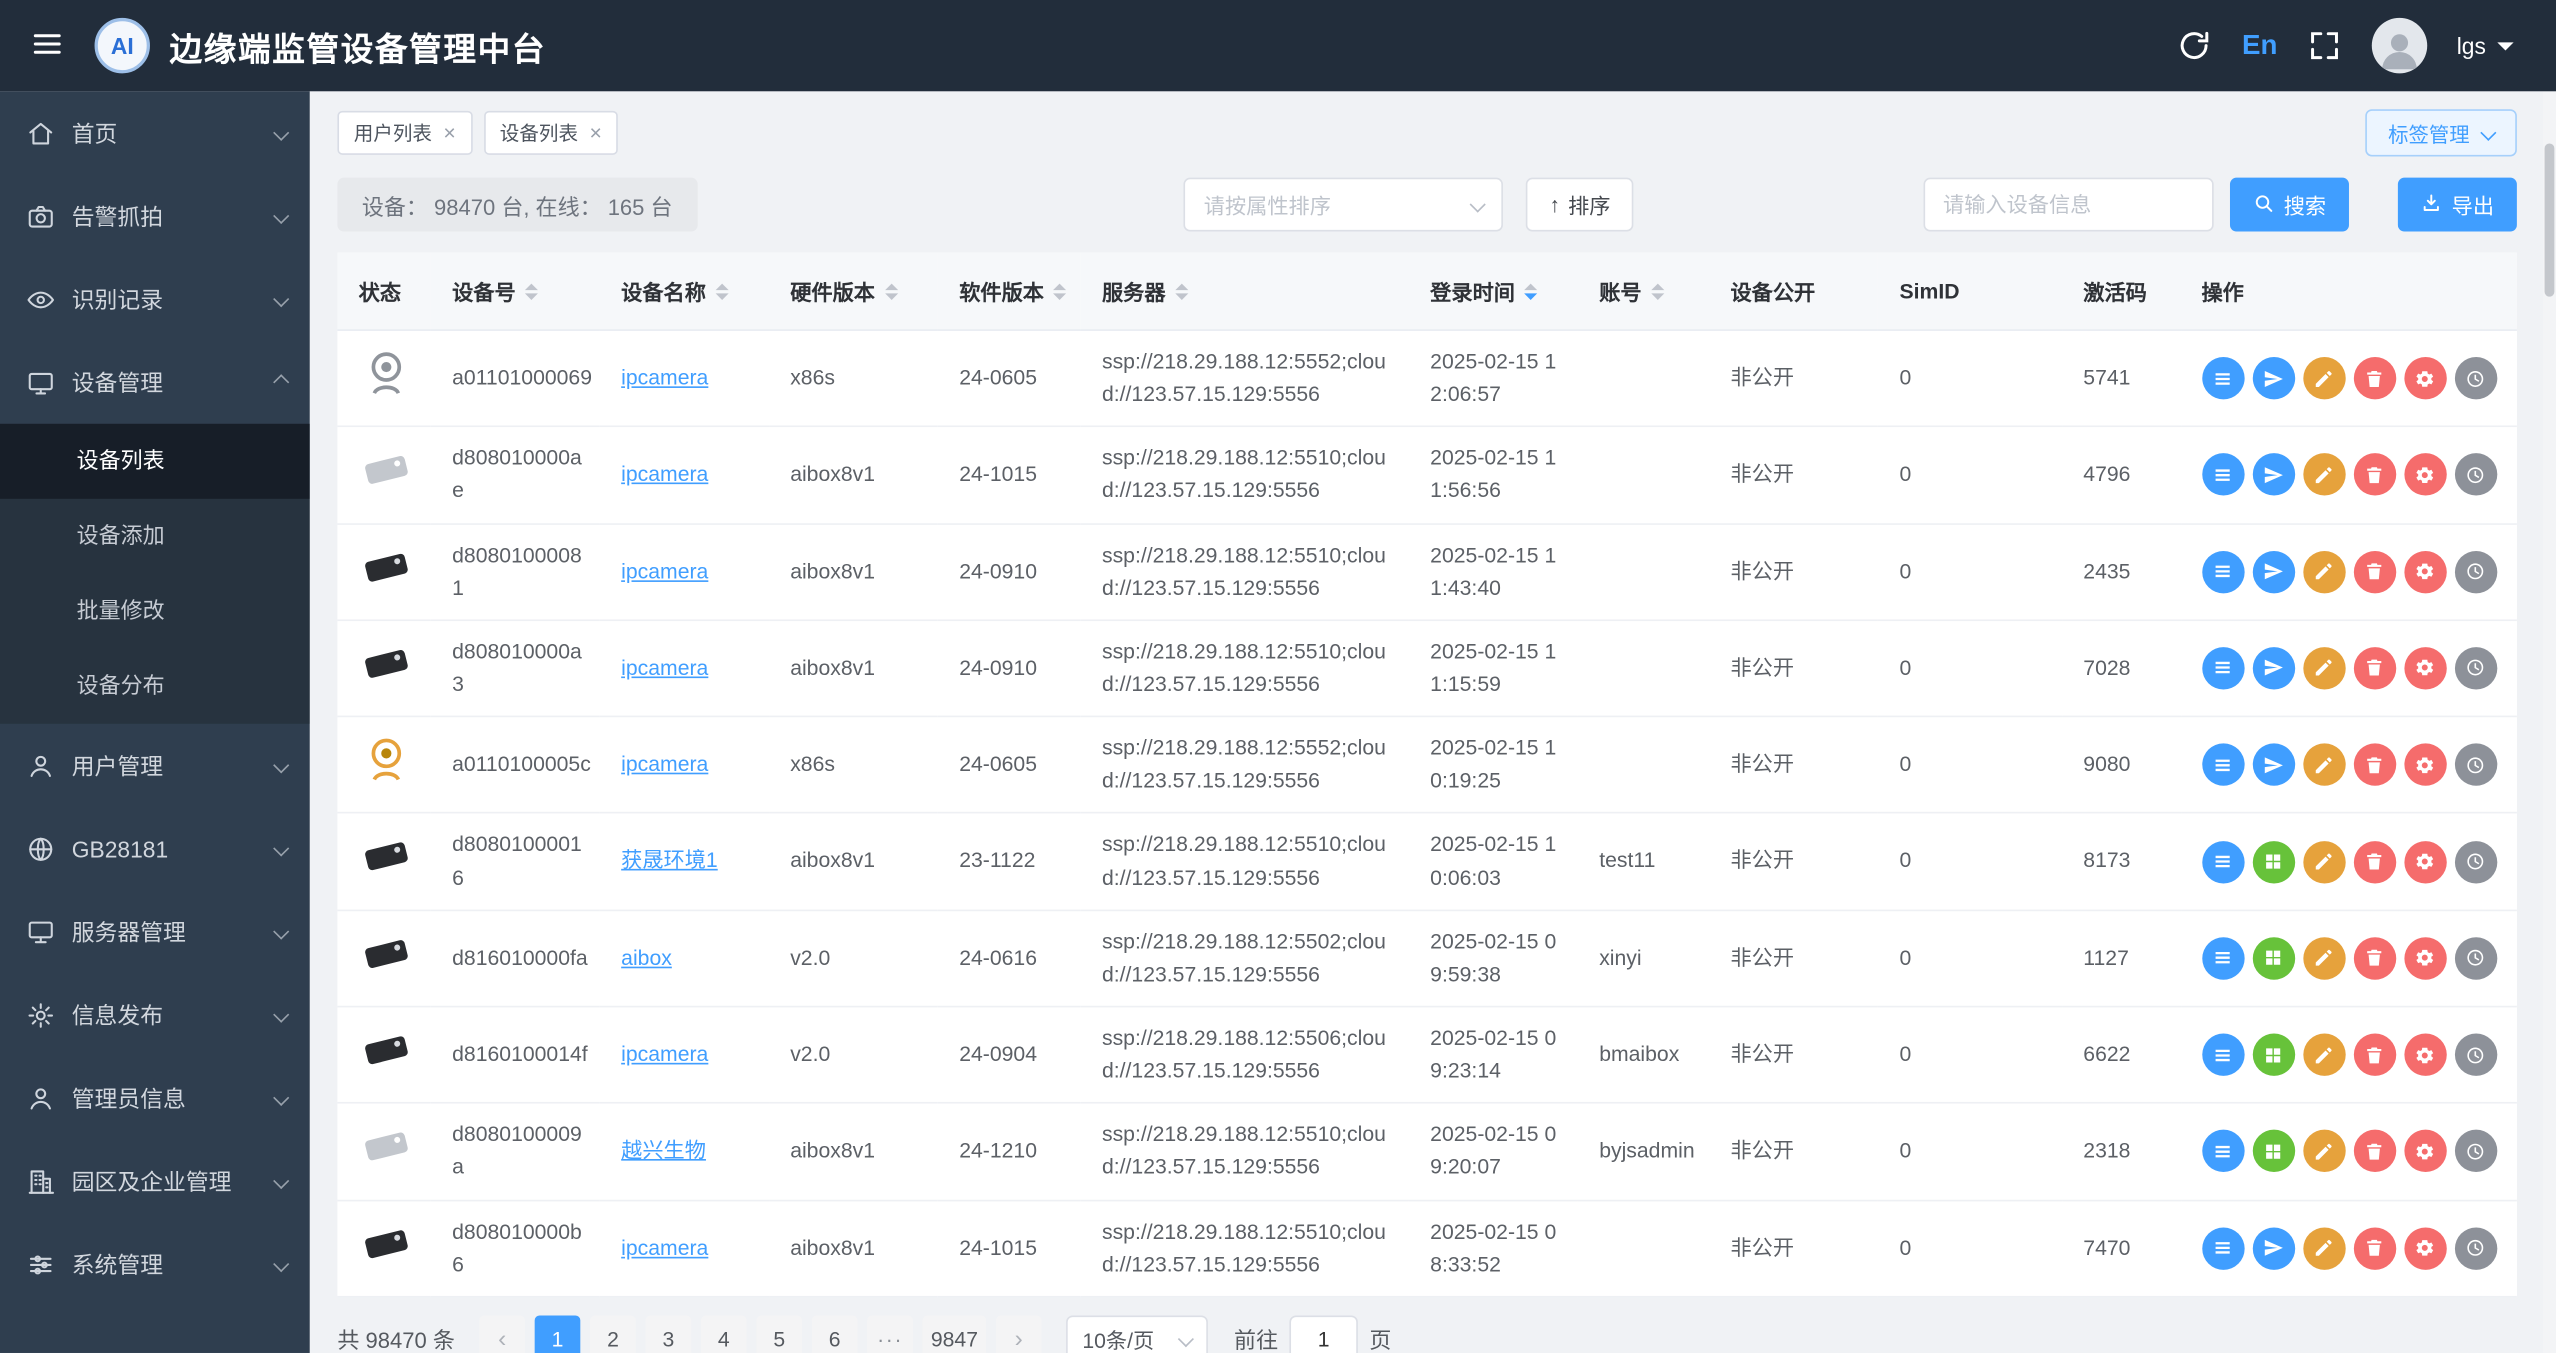 This screenshot has width=2556, height=1353. Describe the element at coordinates (557, 1334) in the screenshot. I see `page-1-button: 1` at that location.